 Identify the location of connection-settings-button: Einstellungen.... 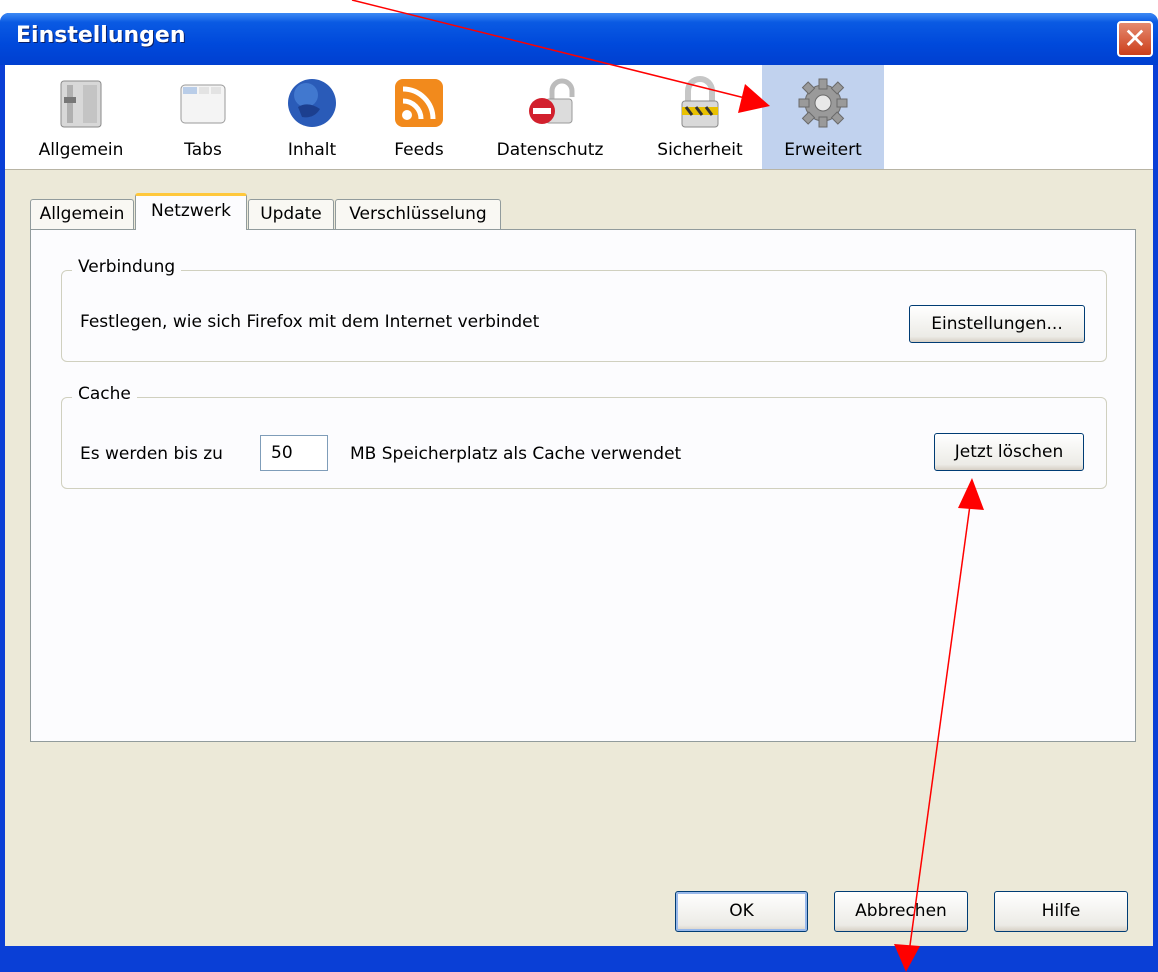
(997, 324).